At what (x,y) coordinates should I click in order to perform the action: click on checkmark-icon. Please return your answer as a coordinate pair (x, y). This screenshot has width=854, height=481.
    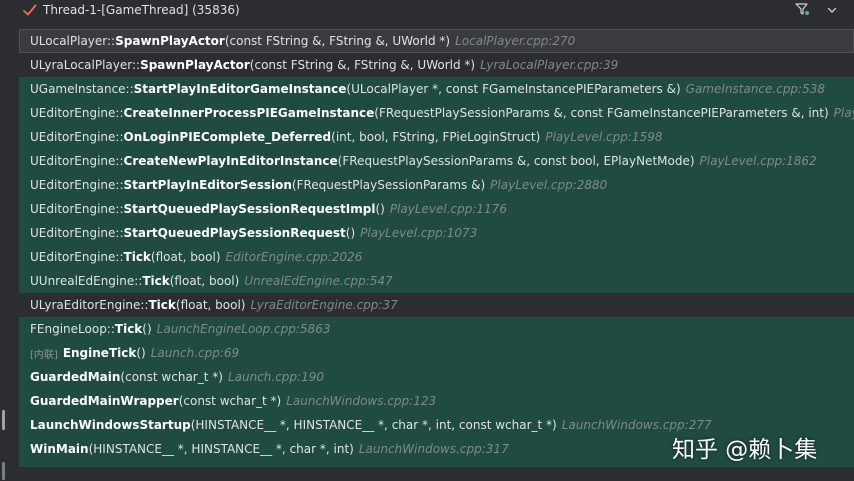
    Looking at the image, I should click on (30, 10).